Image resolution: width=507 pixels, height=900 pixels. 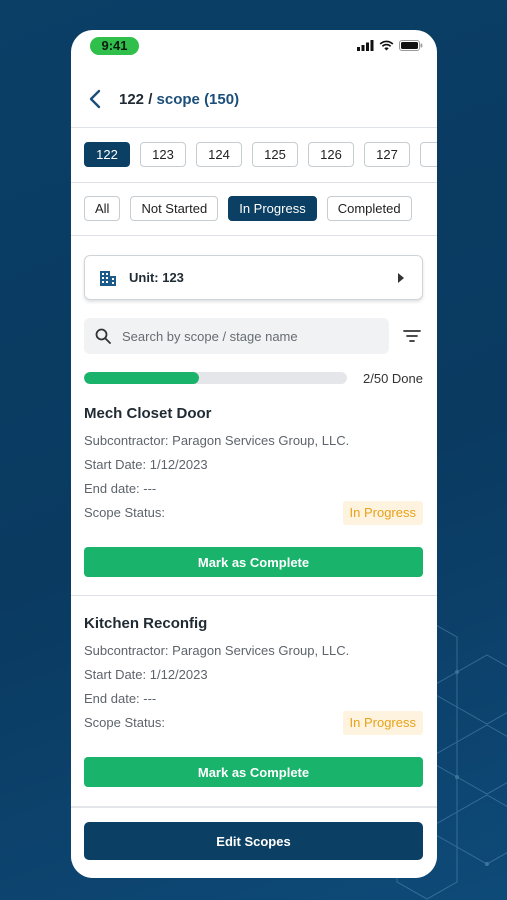 I want to click on status-icons, so click(x=390, y=45).